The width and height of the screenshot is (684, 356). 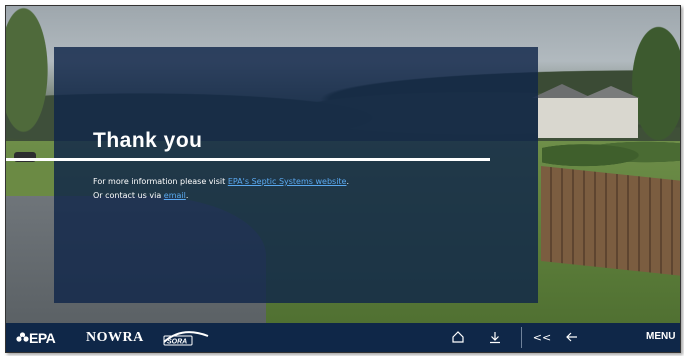 I want to click on septic-systems-link: EPA's Septic Systems website, so click(x=287, y=181).